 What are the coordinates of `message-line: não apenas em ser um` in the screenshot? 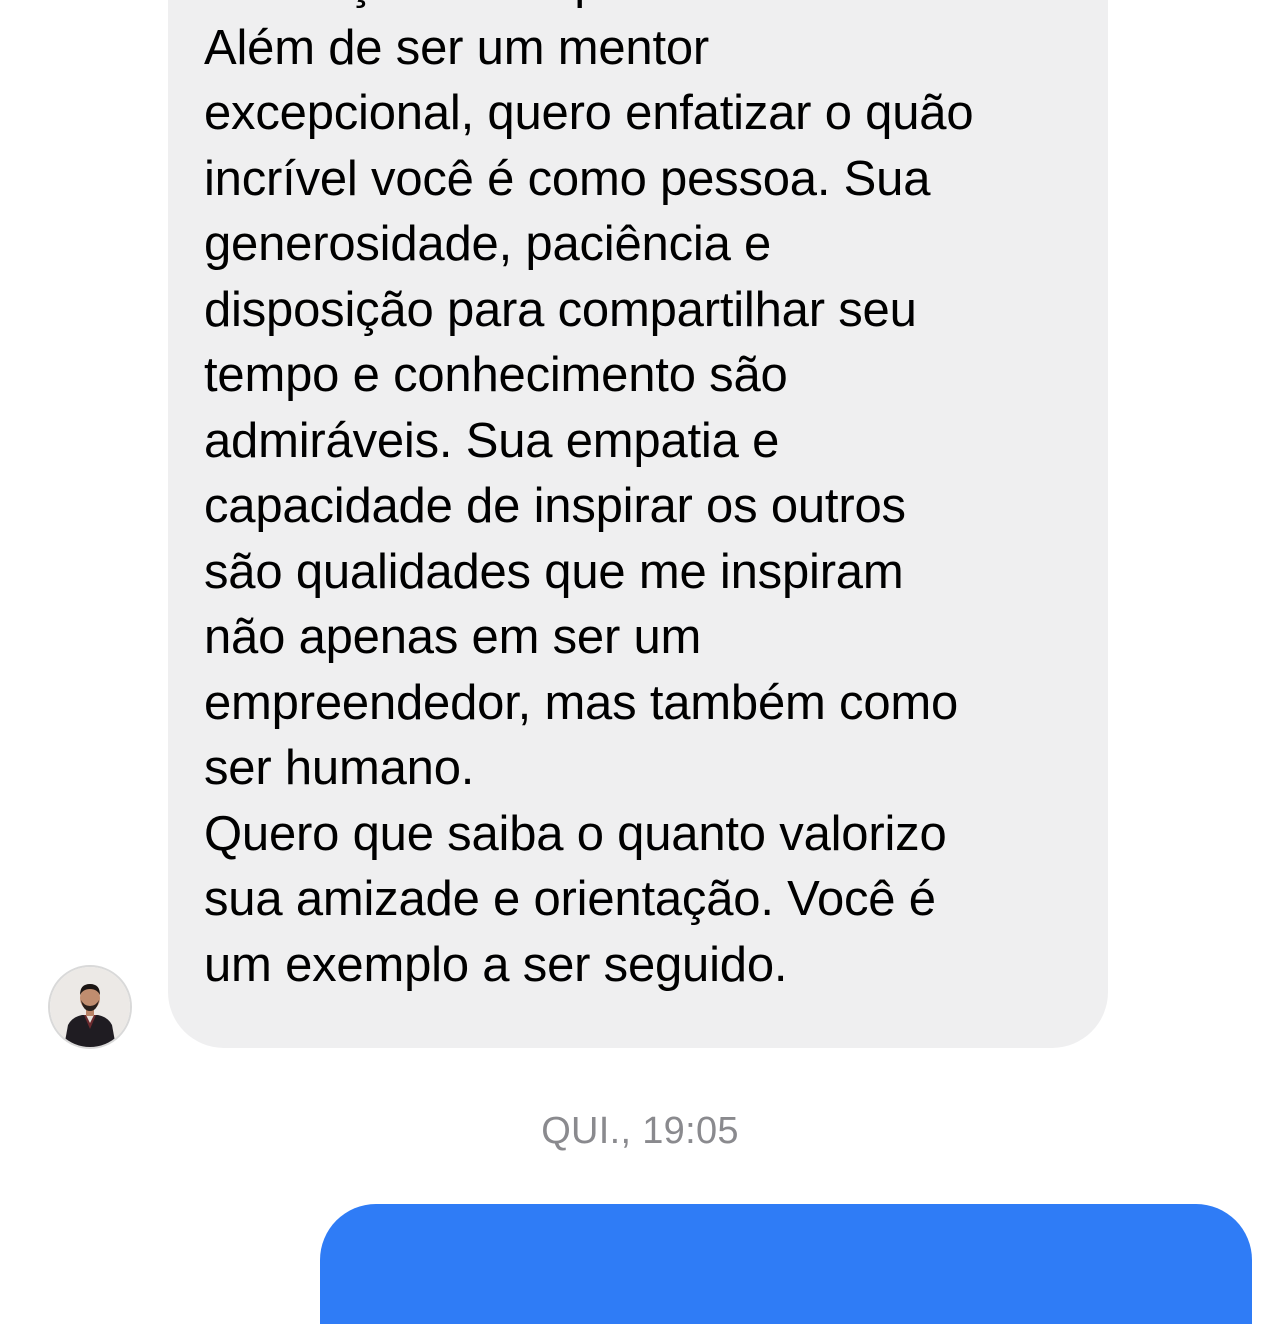 It's located at (453, 637).